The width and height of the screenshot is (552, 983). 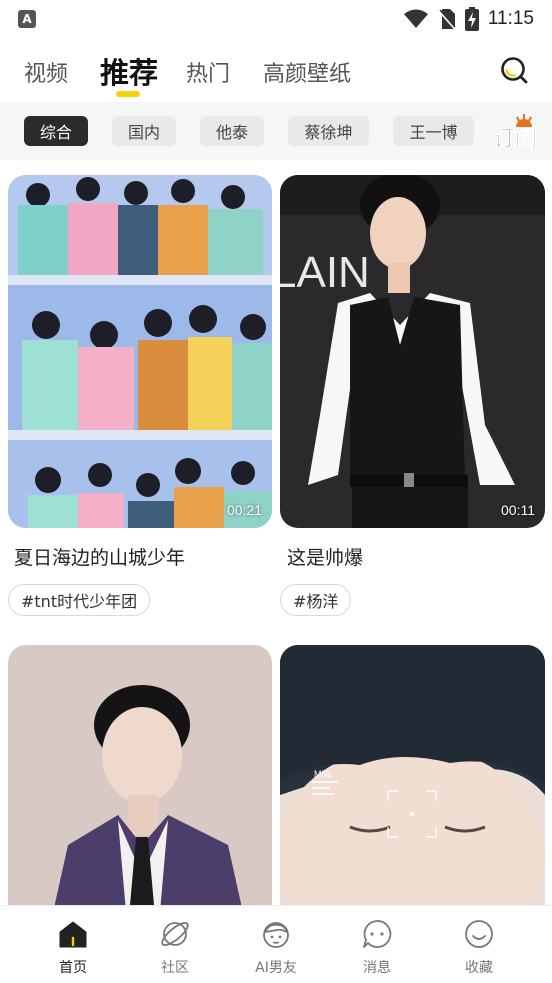 What do you see at coordinates (73, 934) in the screenshot?
I see `home-icon` at bounding box center [73, 934].